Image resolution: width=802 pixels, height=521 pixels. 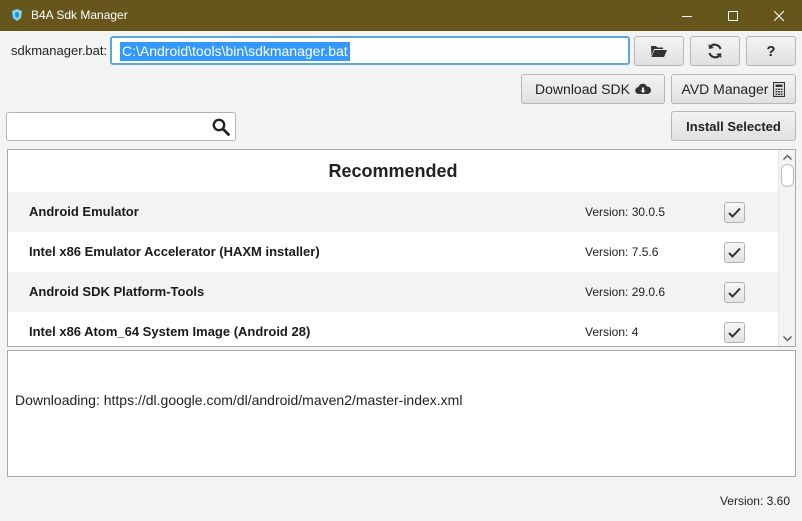 What do you see at coordinates (787, 175) in the screenshot?
I see `scrollbar-thumb` at bounding box center [787, 175].